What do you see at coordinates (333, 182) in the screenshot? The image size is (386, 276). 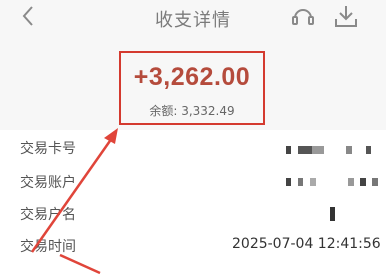 I see `account-value-masked` at bounding box center [333, 182].